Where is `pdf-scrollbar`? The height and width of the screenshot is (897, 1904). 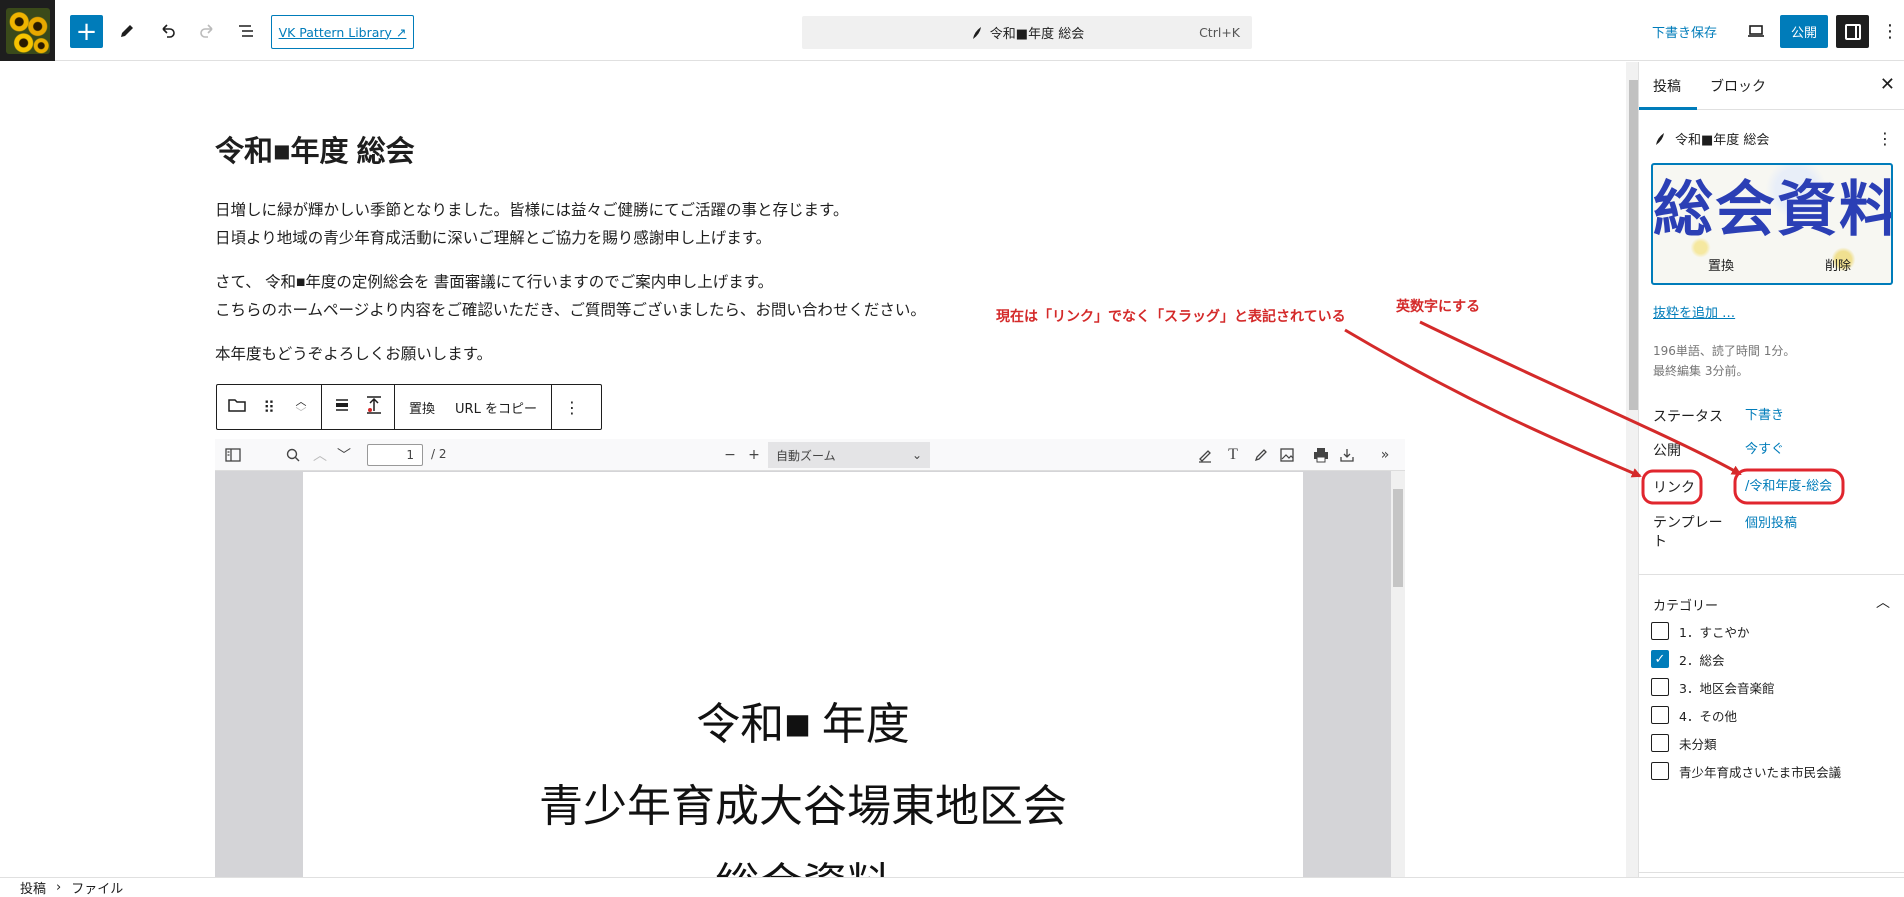 pdf-scrollbar is located at coordinates (1398, 674).